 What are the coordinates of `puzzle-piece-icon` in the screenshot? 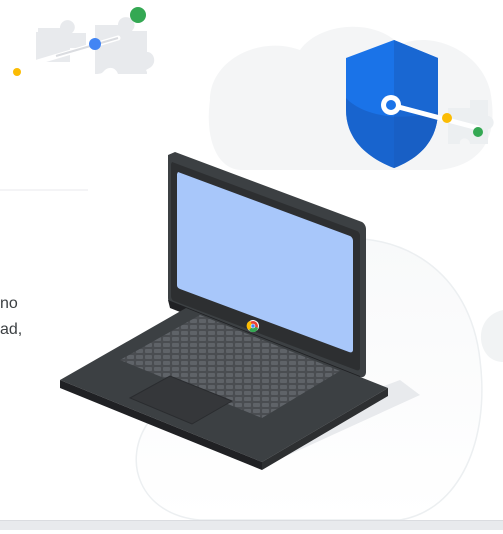 It's located at (88, 45).